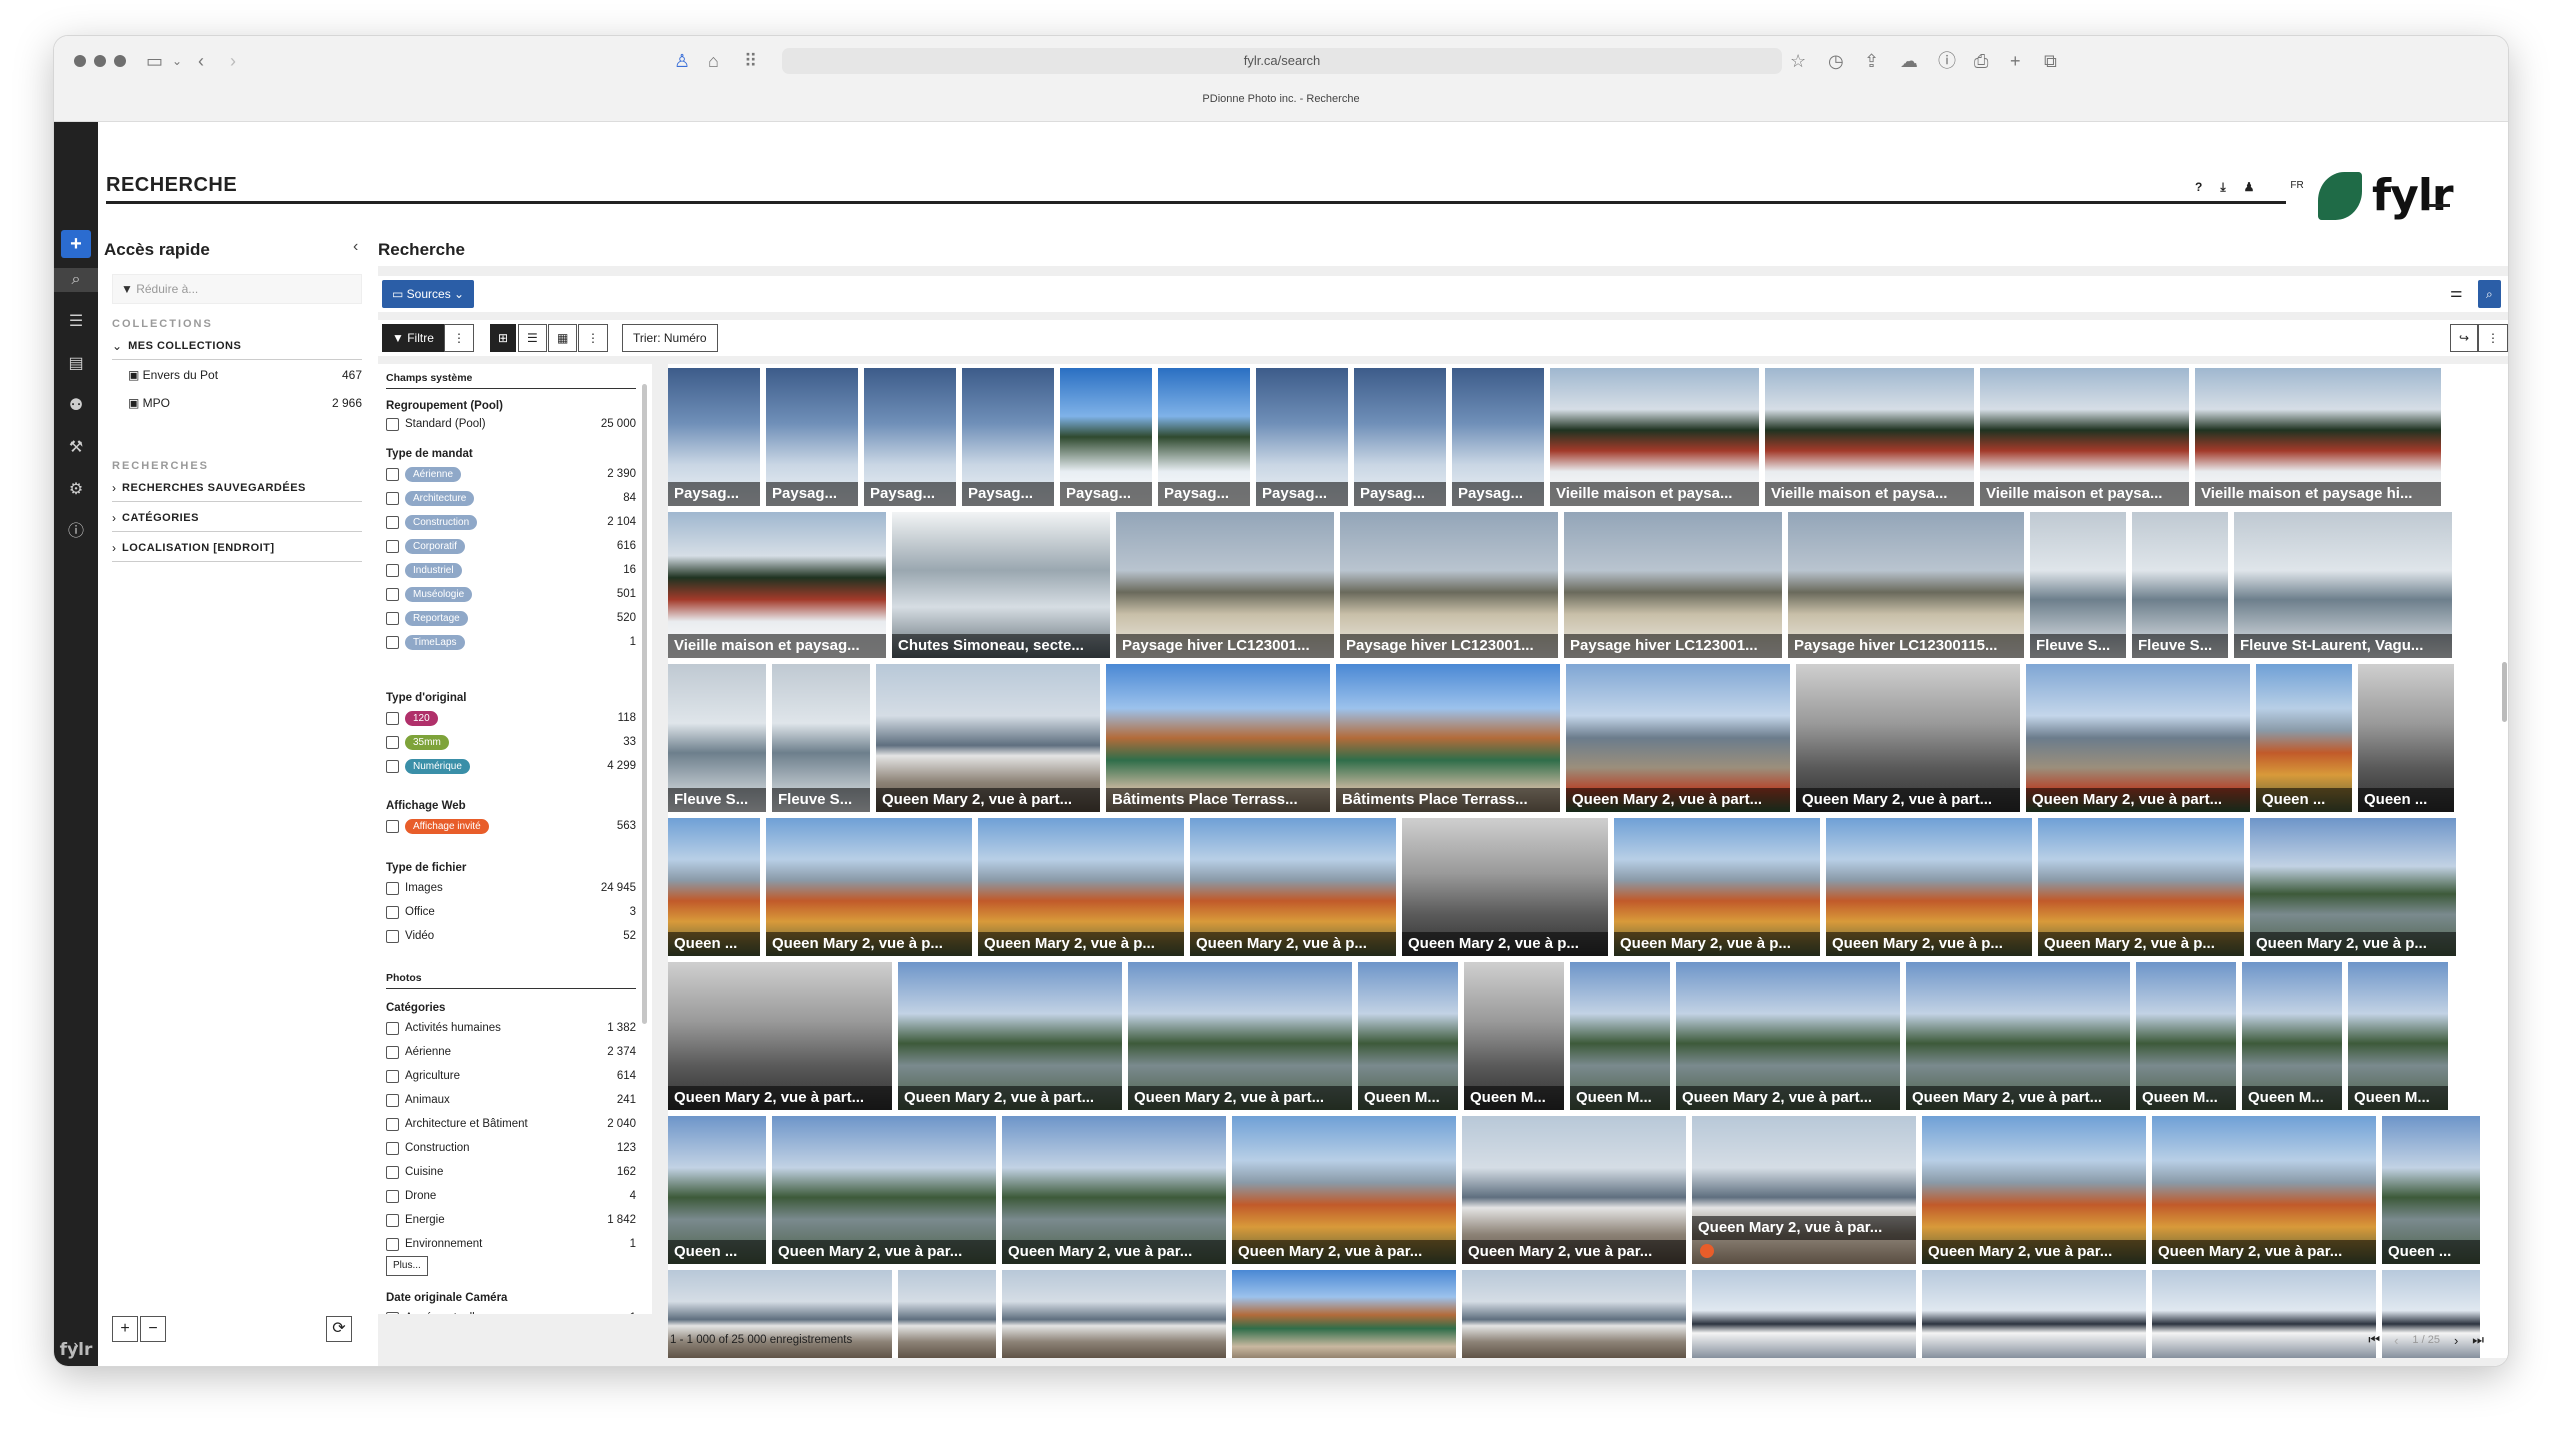 This screenshot has width=2560, height=1437. What do you see at coordinates (245, 375) in the screenshot?
I see `collection-item: ▣ Envers du Pot 467` at bounding box center [245, 375].